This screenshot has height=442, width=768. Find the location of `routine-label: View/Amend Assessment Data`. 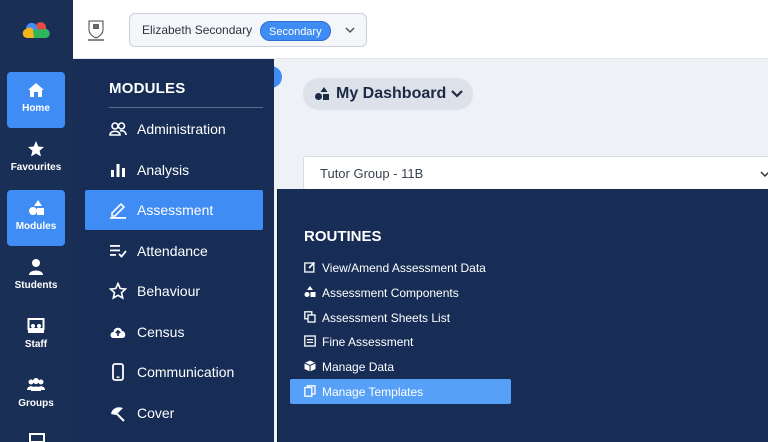

routine-label: View/Amend Assessment Data is located at coordinates (404, 268).